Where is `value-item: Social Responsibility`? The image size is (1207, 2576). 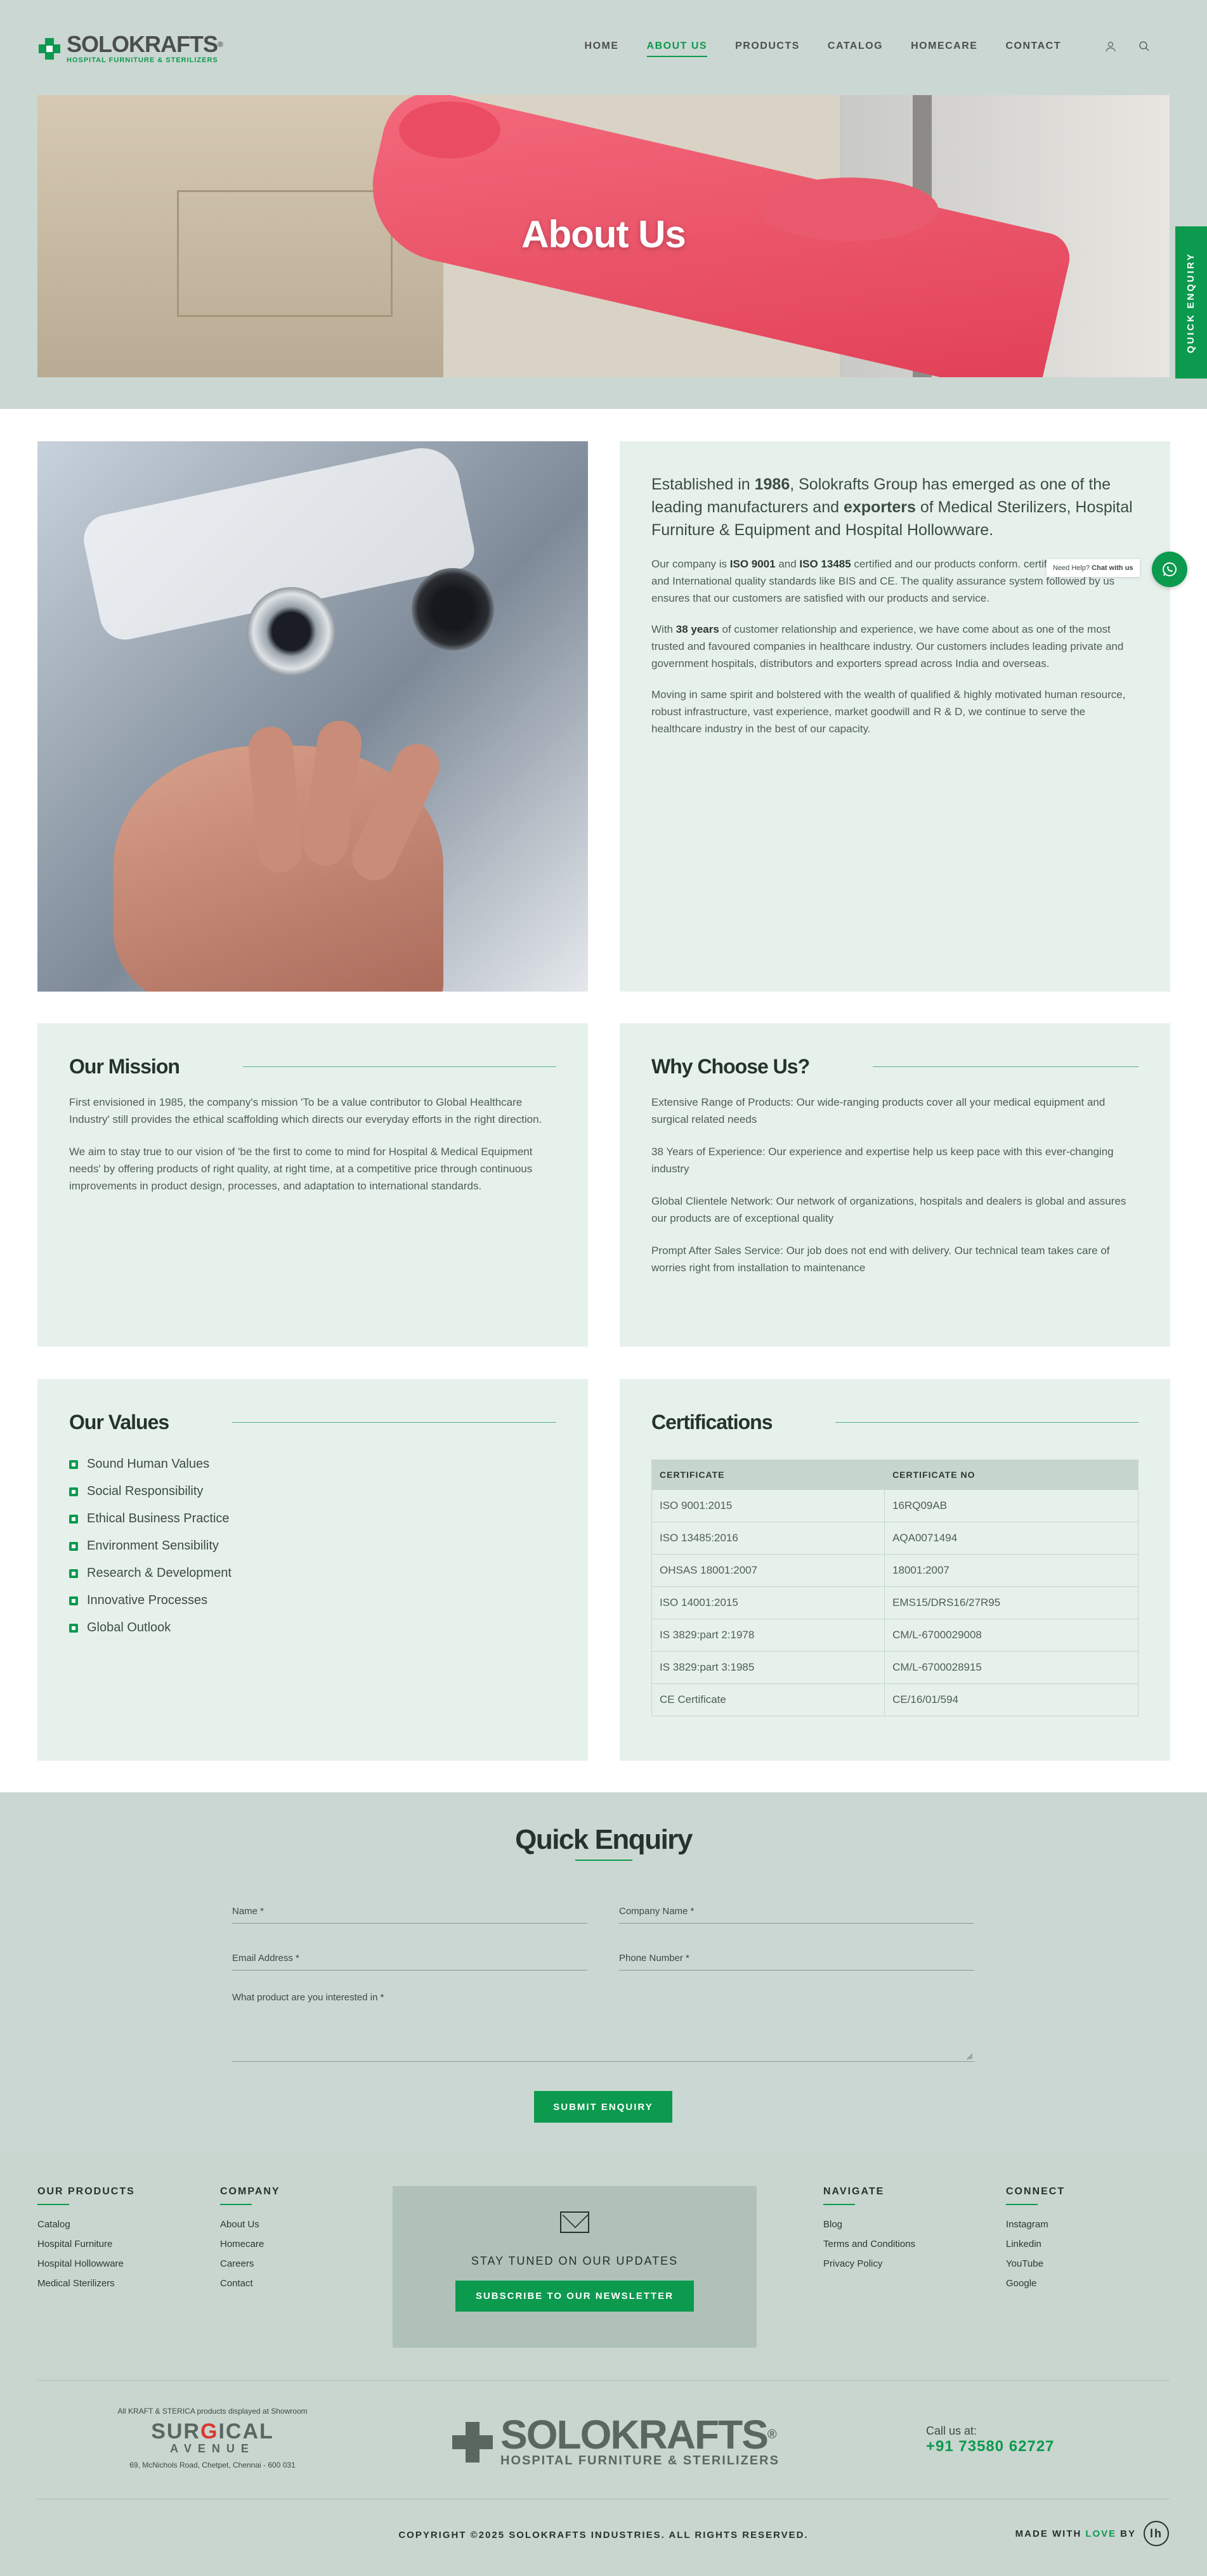
value-item: Social Responsibility is located at coordinates (312, 1491).